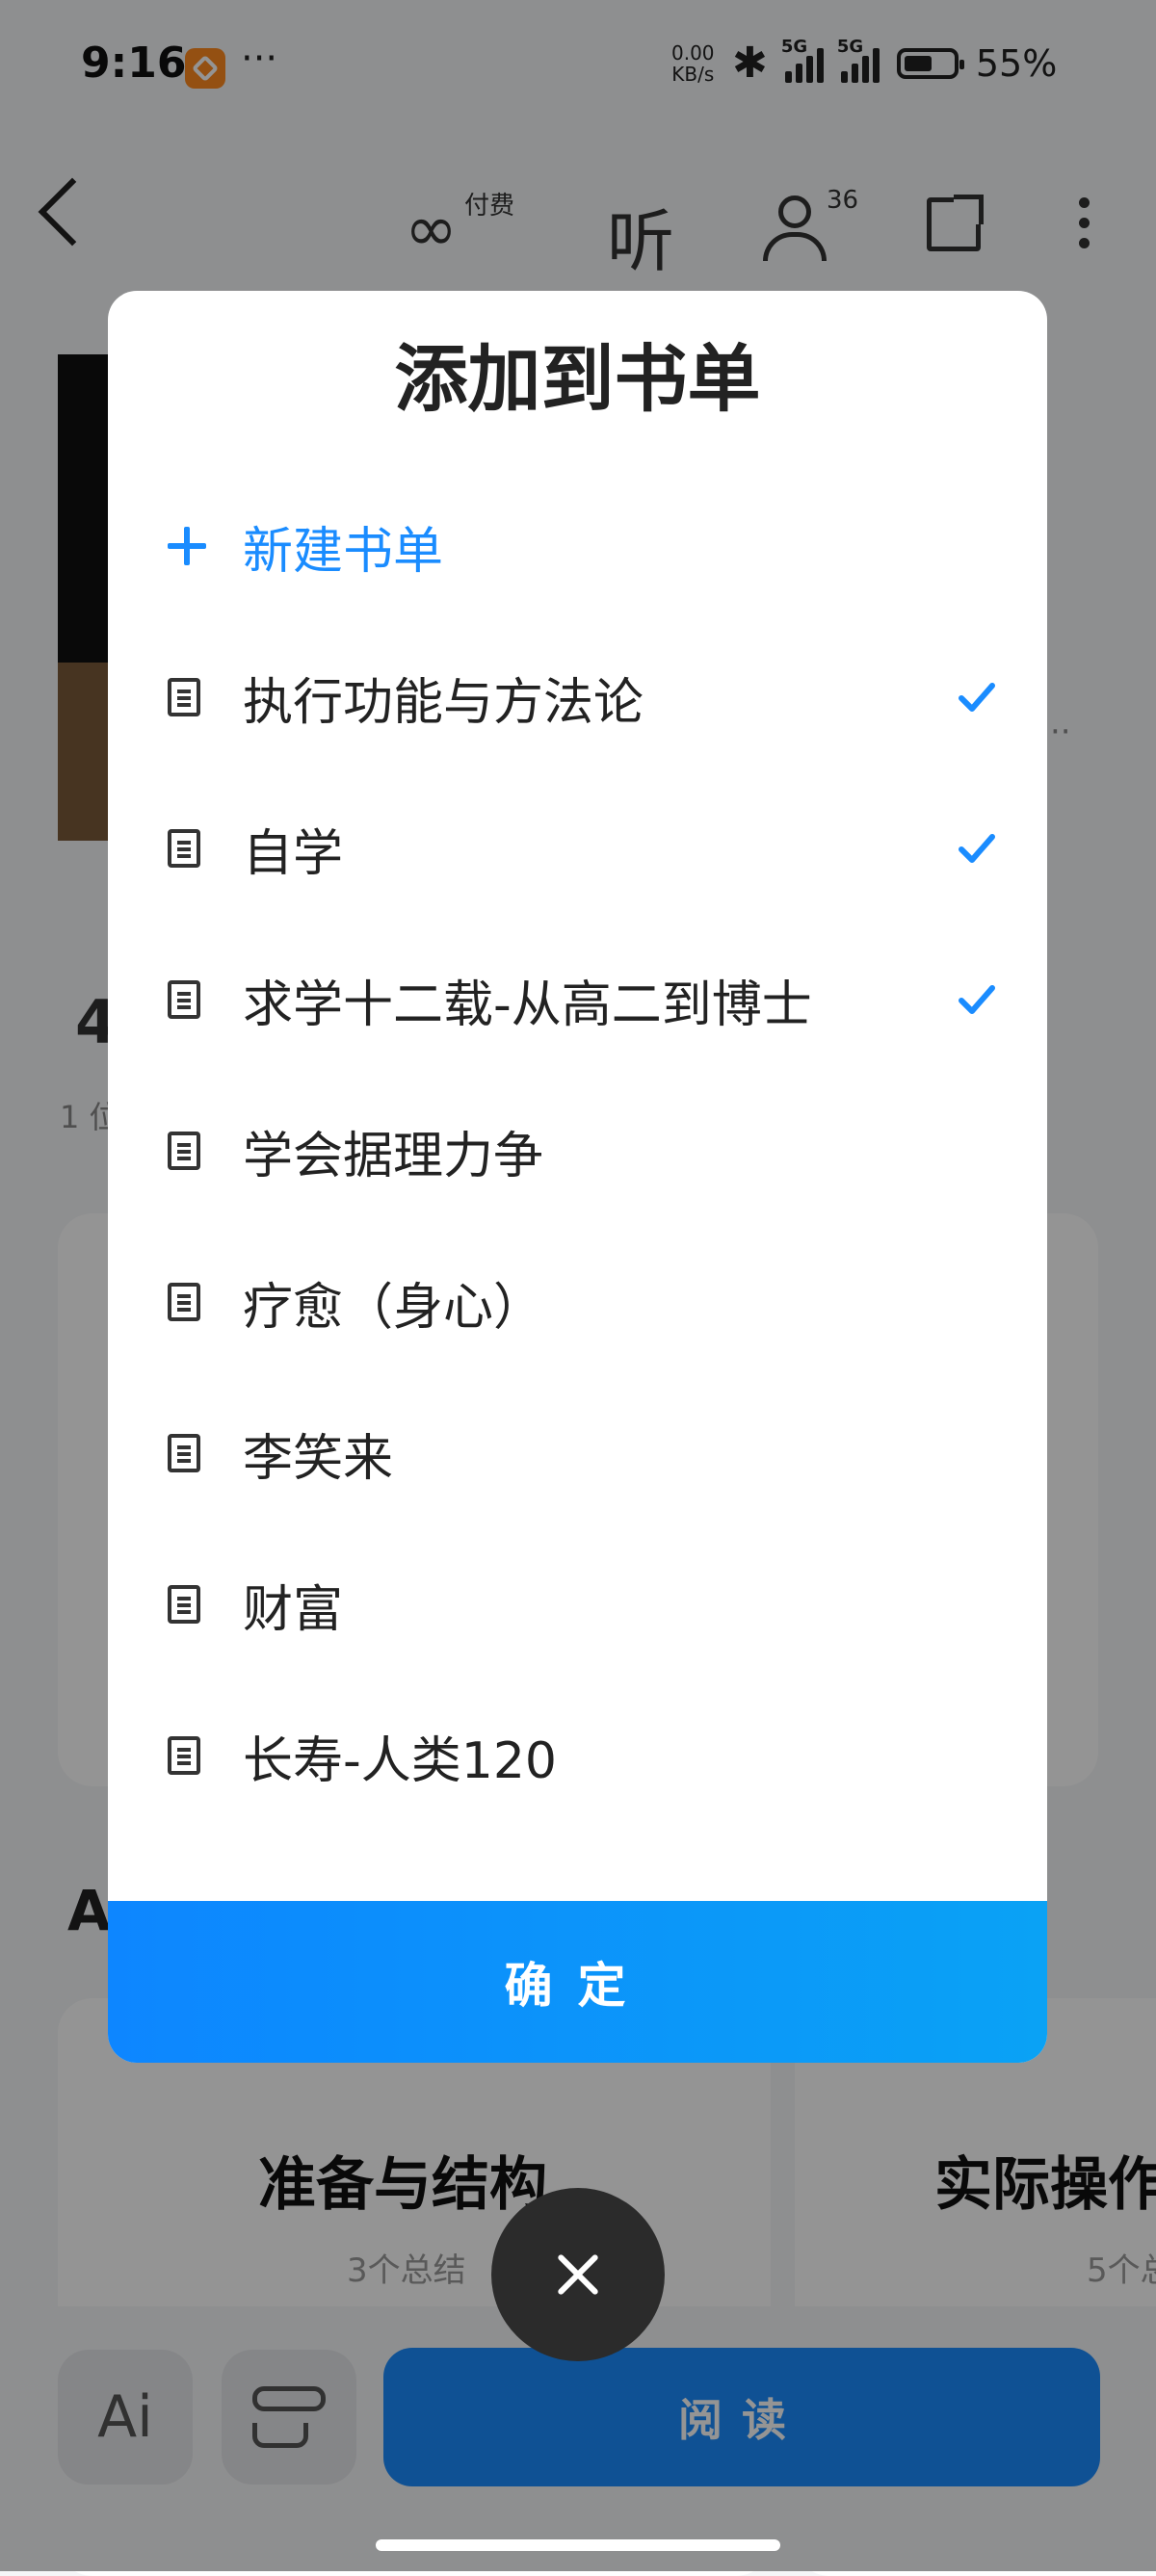 This screenshot has width=1156, height=2576. Describe the element at coordinates (577, 379) in the screenshot. I see `dialog-title: 添加到书单` at that location.